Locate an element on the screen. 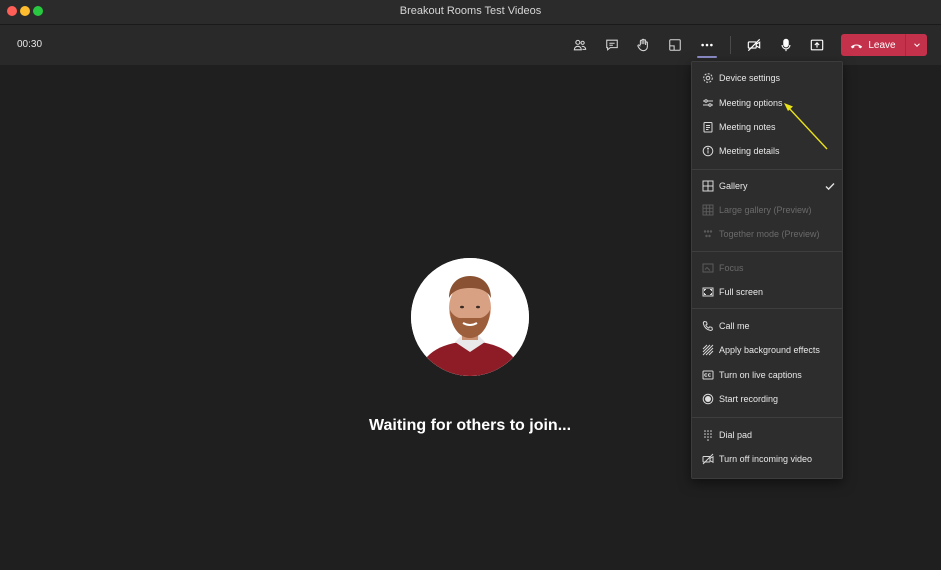 The image size is (941, 570). microphone-icon is located at coordinates (786, 45).